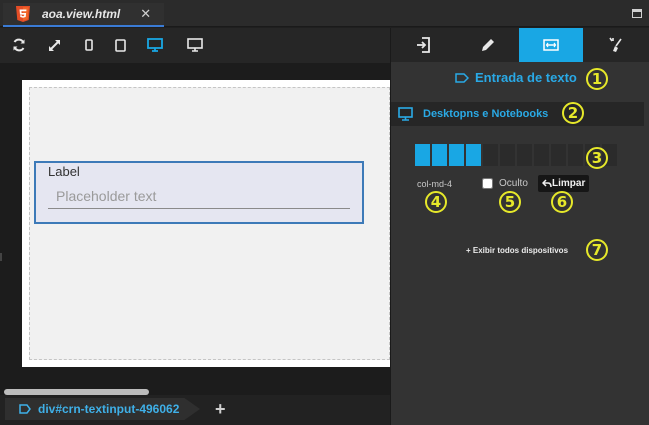 This screenshot has width=649, height=425. What do you see at coordinates (220, 409) in the screenshot?
I see `add-element-button: +` at bounding box center [220, 409].